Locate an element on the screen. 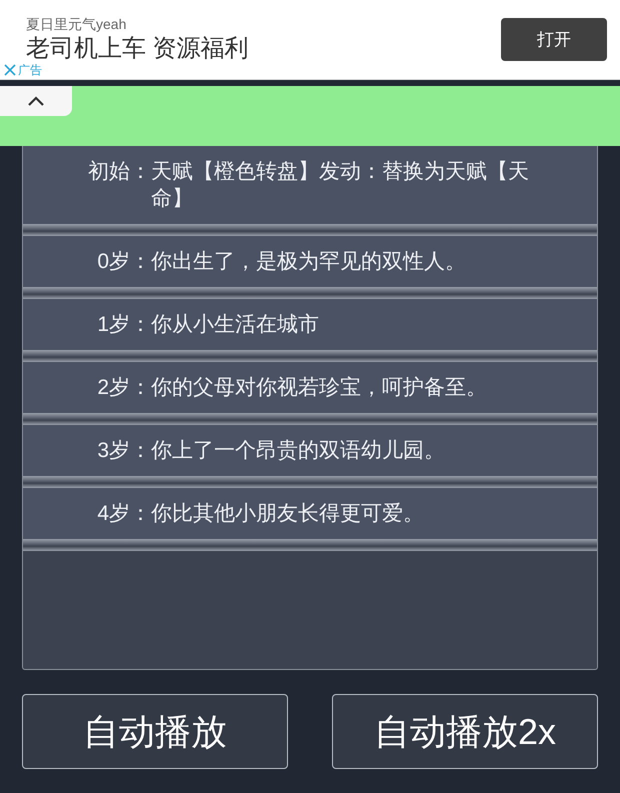 This screenshot has width=620, height=793. age-label: 2岁： is located at coordinates (123, 388).